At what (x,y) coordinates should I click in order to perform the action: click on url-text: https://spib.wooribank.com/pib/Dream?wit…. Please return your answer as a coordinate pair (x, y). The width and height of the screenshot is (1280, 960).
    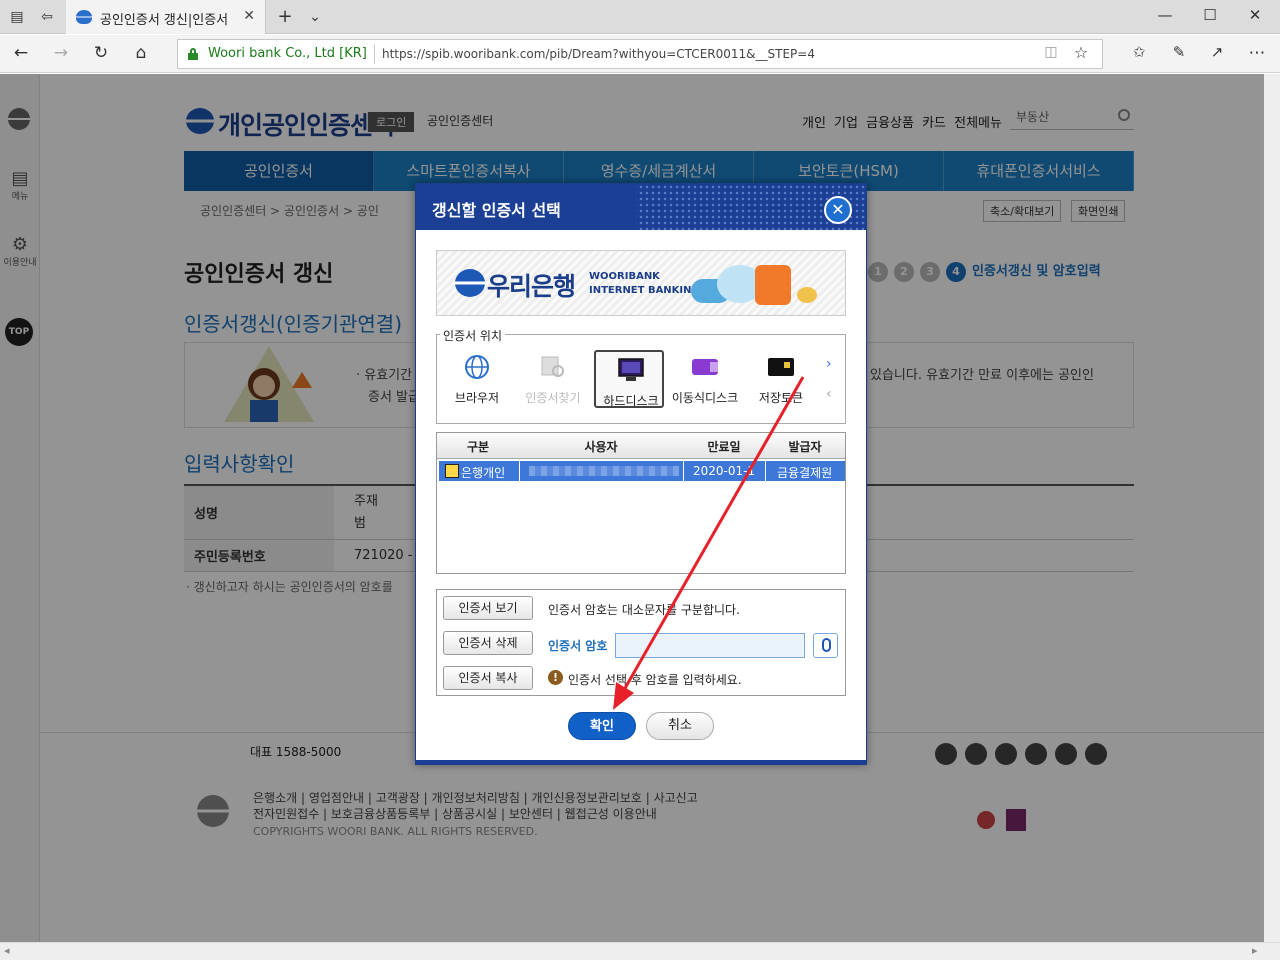
    Looking at the image, I should click on (598, 54).